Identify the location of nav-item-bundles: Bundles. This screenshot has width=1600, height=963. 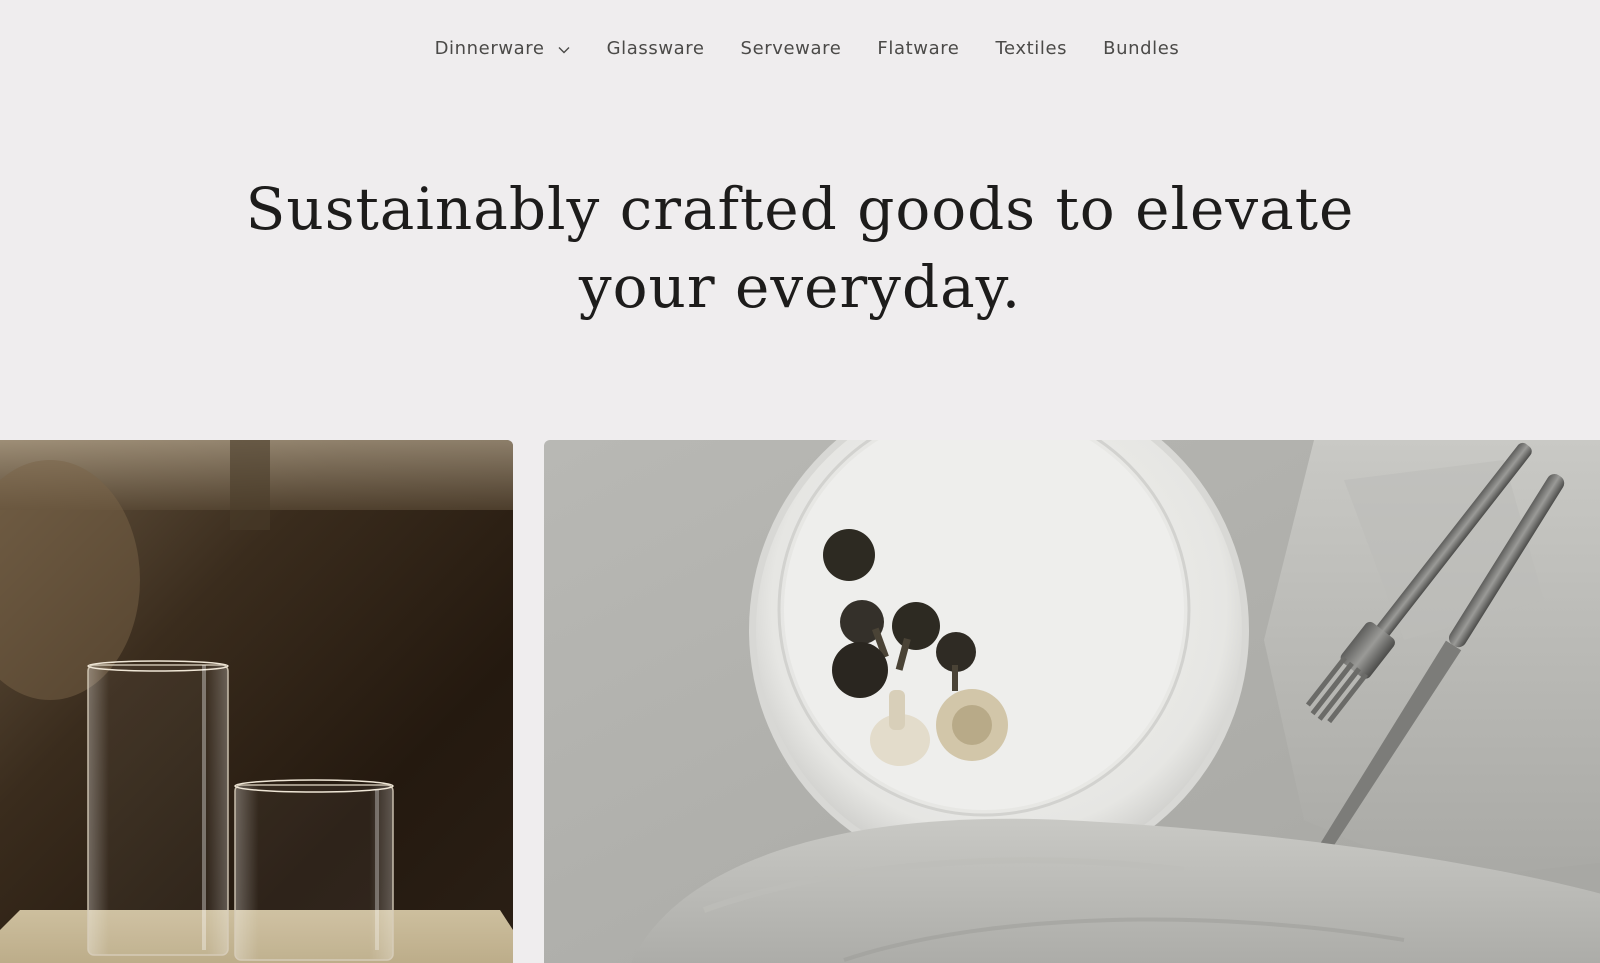
(1141, 48).